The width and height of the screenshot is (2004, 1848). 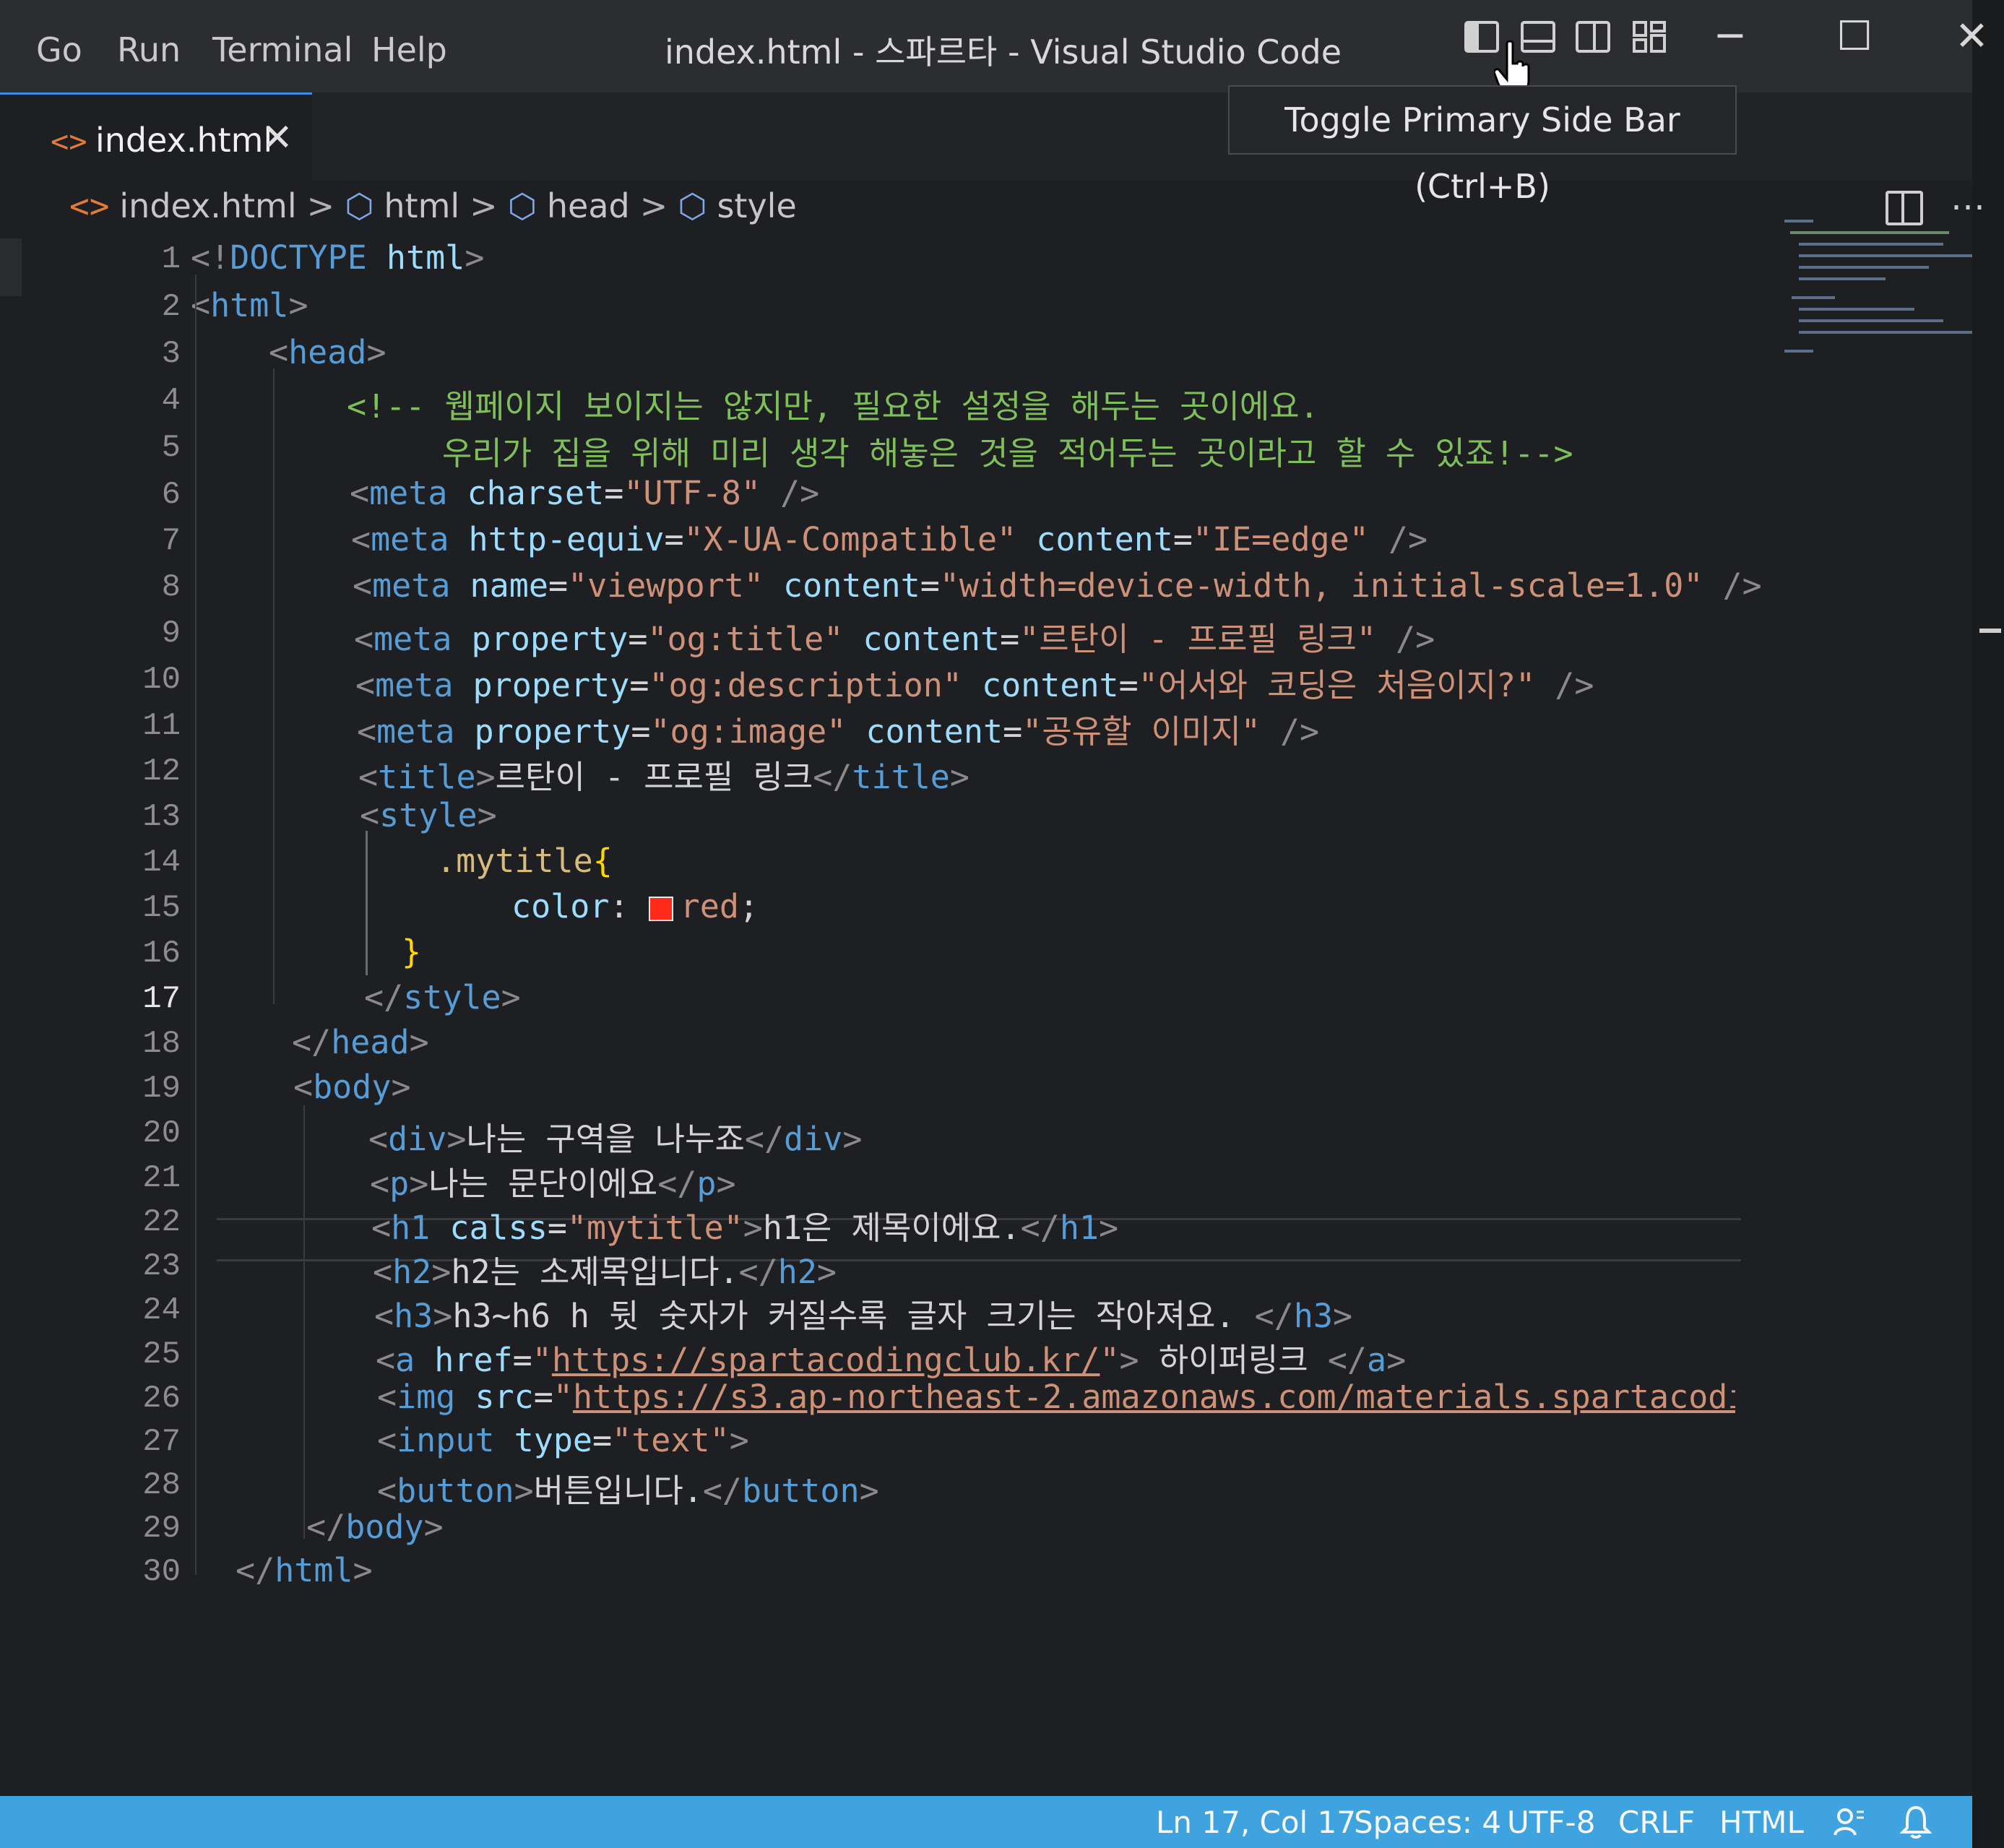 I want to click on line-number: 8, so click(x=171, y=587).